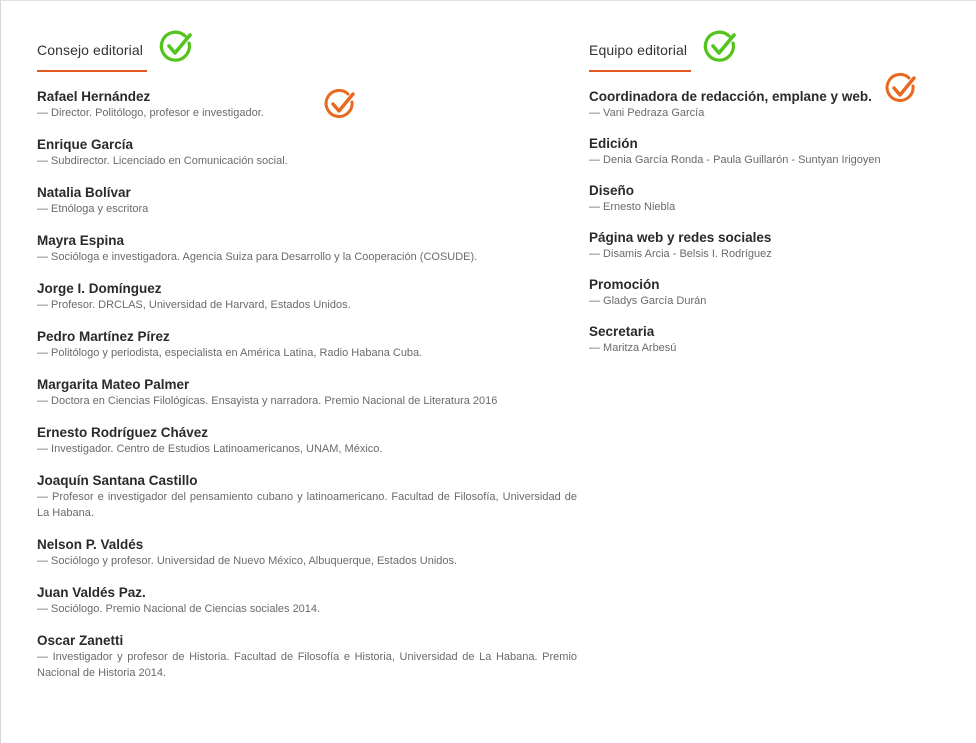  Describe the element at coordinates (94, 96) in the screenshot. I see `member-name: Rafael Hernández` at that location.